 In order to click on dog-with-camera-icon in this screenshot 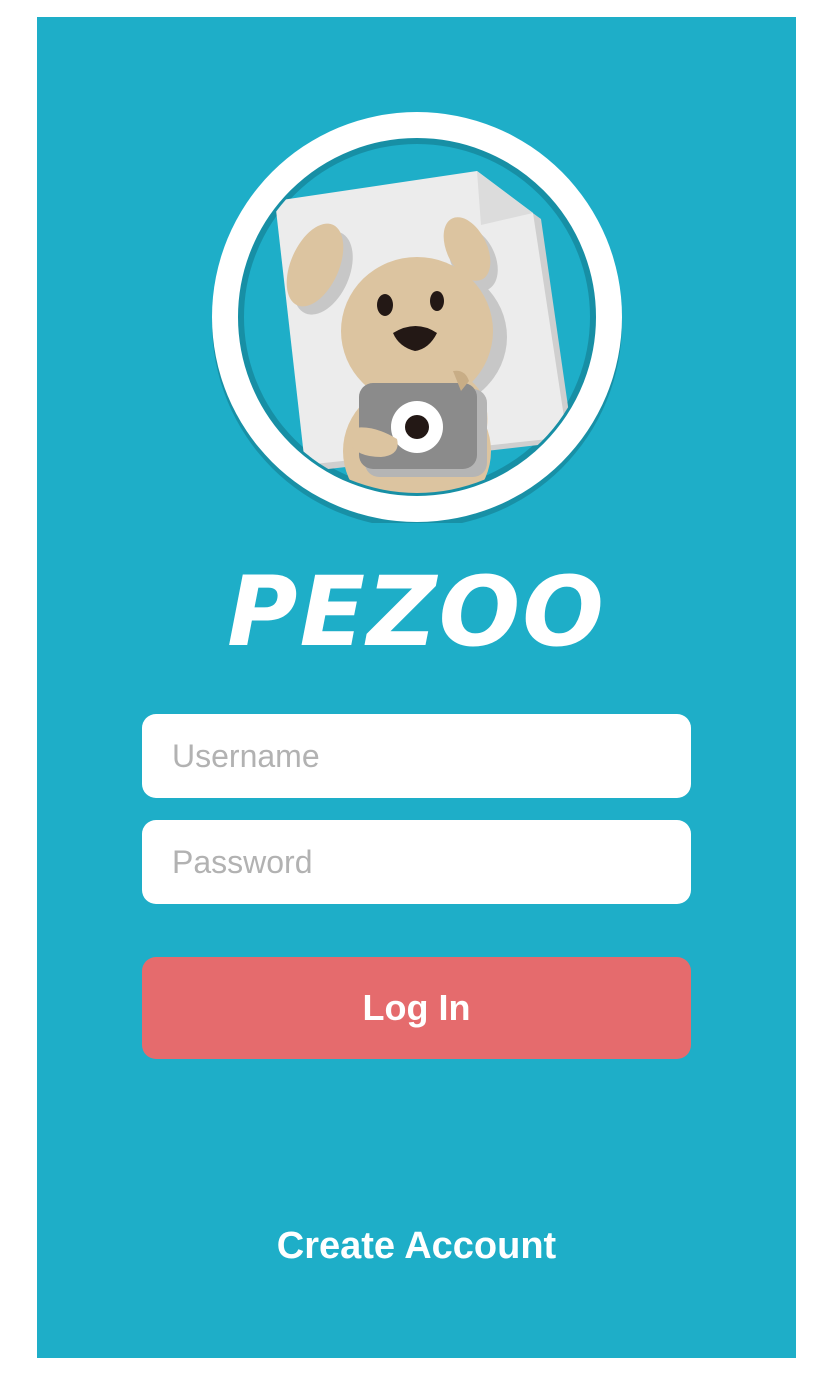, I will do `click(417, 317)`.